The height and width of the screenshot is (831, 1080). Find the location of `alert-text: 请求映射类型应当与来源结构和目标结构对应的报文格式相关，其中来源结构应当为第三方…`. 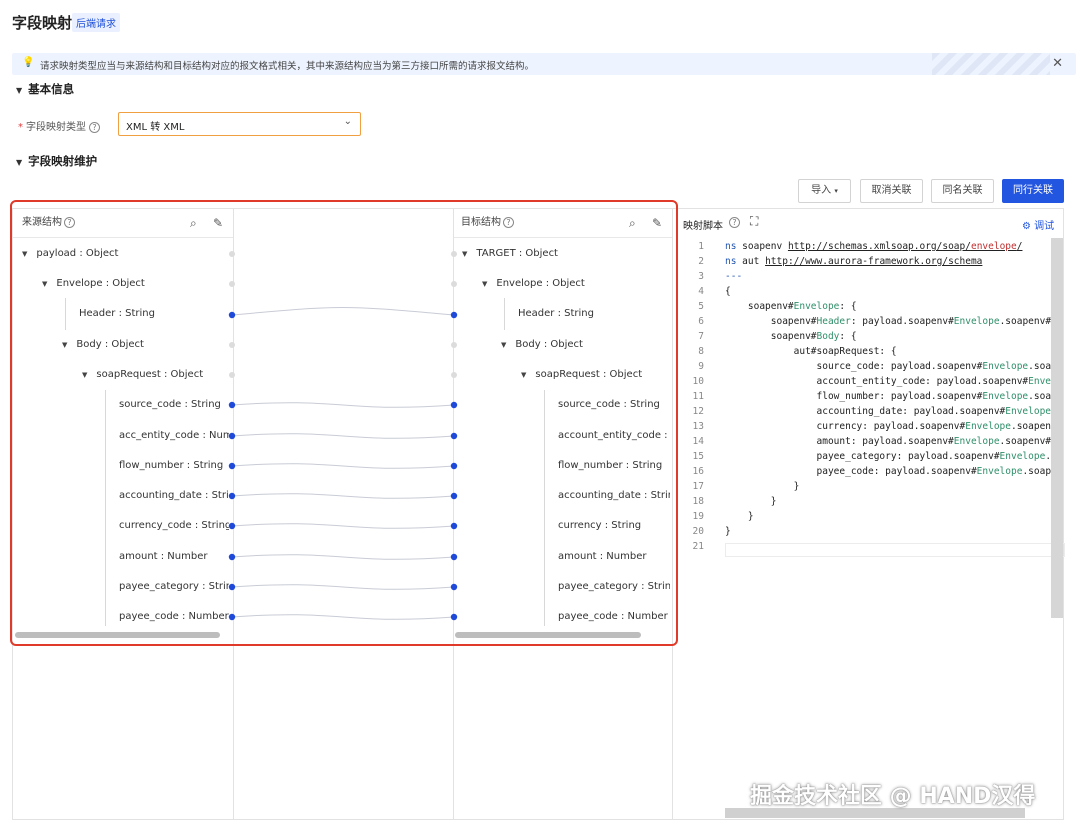

alert-text: 请求映射类型应当与来源结构和目标结构对应的报文格式相关，其中来源结构应当为第三方… is located at coordinates (287, 66).